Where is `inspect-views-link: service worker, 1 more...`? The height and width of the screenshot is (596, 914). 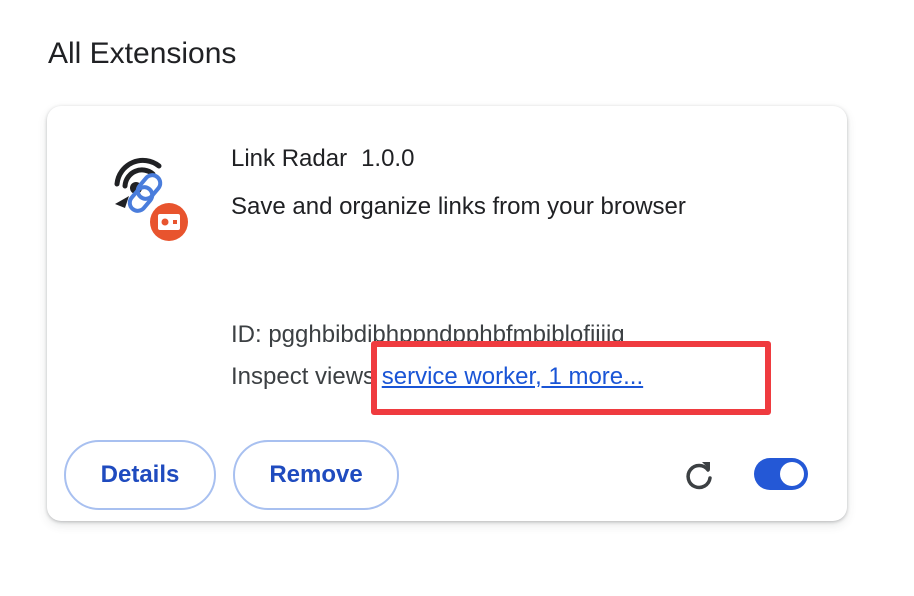
inspect-views-link: service worker, 1 more... is located at coordinates (512, 376).